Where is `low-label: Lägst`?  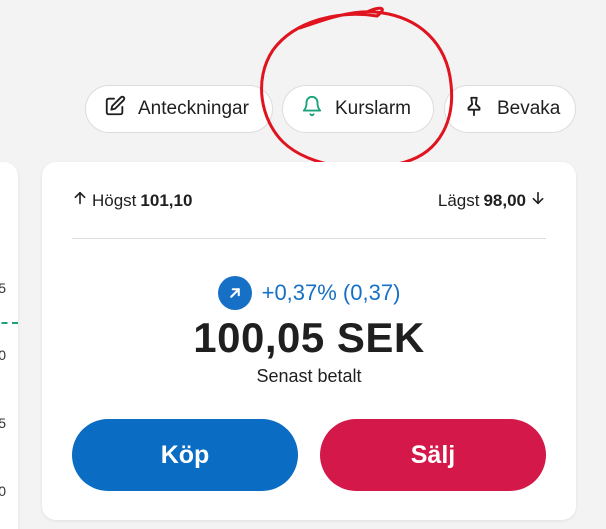 low-label: Lägst is located at coordinates (458, 200).